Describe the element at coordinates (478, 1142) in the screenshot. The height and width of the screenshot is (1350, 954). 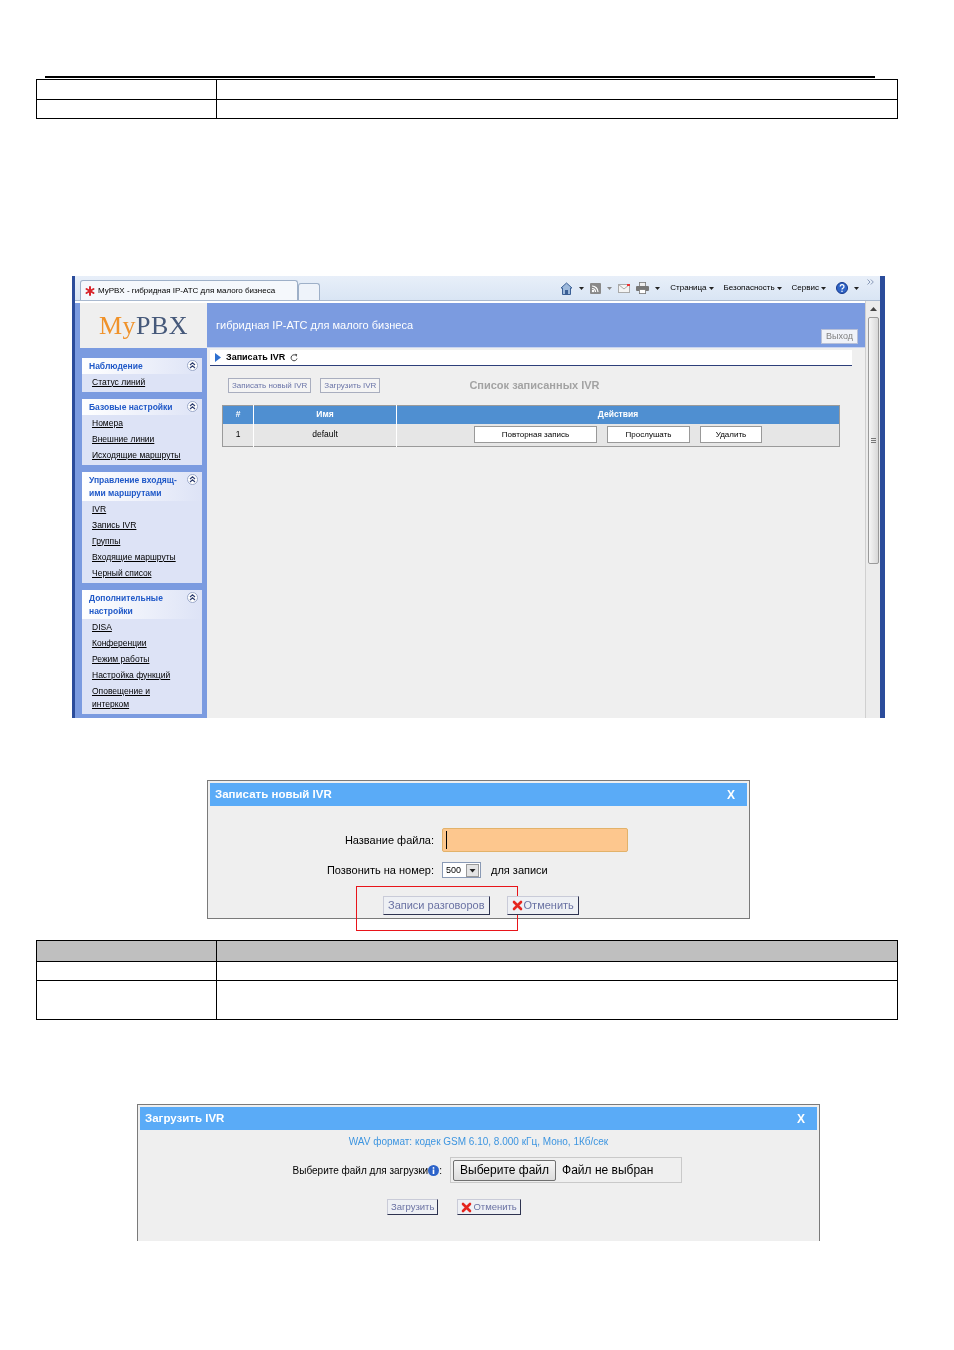
I see `format-hint: WAV формат: кодек GSM 6.10, 8.000 кГц, Моно, 1Кб/сек` at that location.